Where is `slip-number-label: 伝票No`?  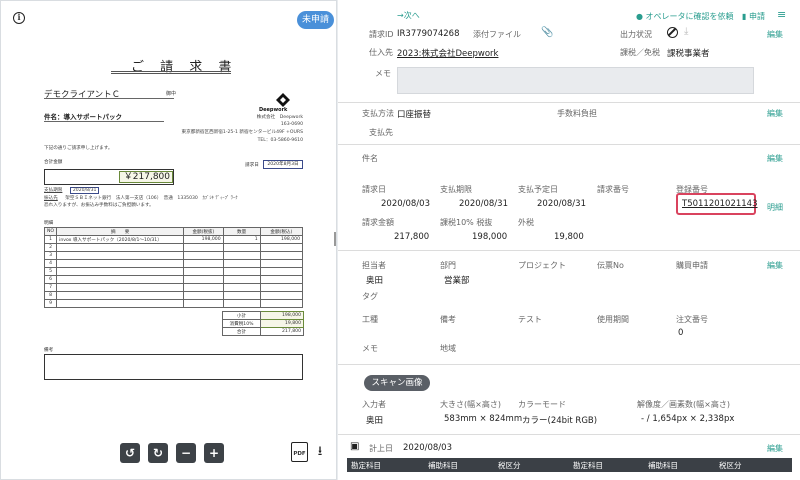 slip-number-label: 伝票No is located at coordinates (610, 265).